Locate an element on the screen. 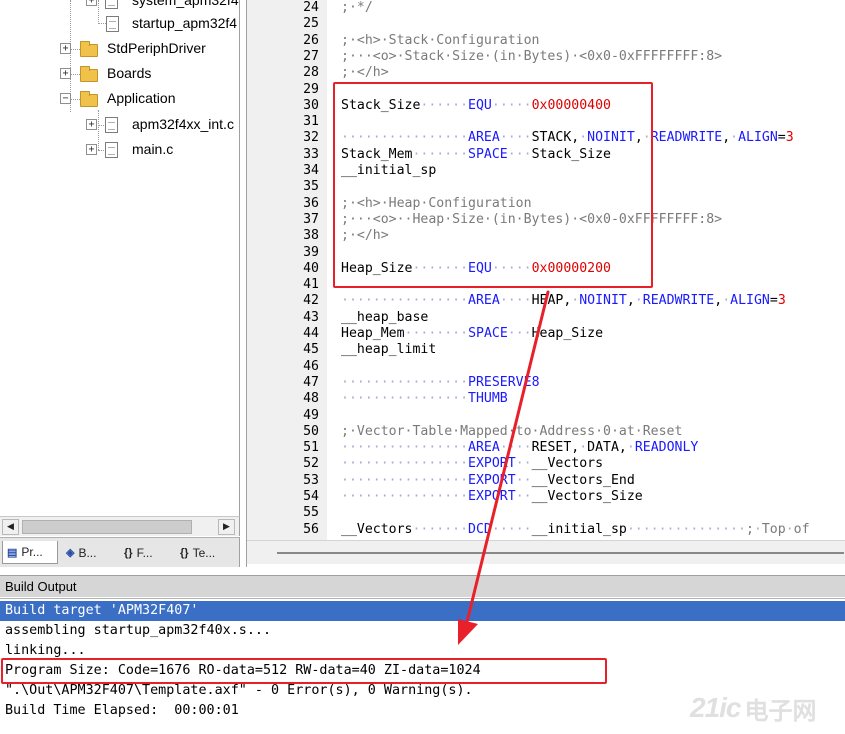  build-output-title: Build Output is located at coordinates (422, 586).